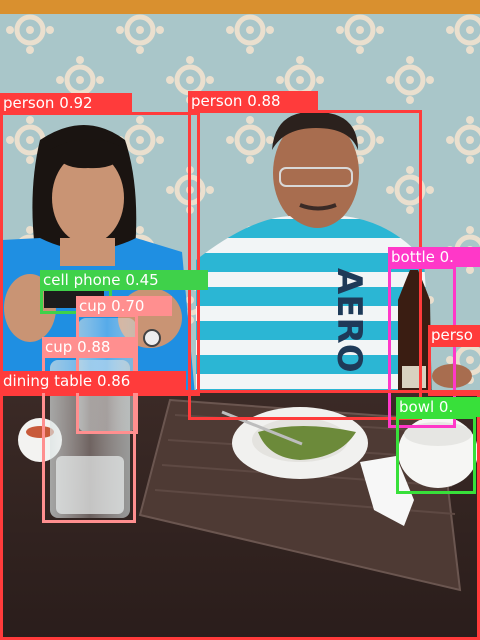 The image size is (480, 640). I want to click on detection-label-cell-phone: cell phone 0.45, so click(124, 280).